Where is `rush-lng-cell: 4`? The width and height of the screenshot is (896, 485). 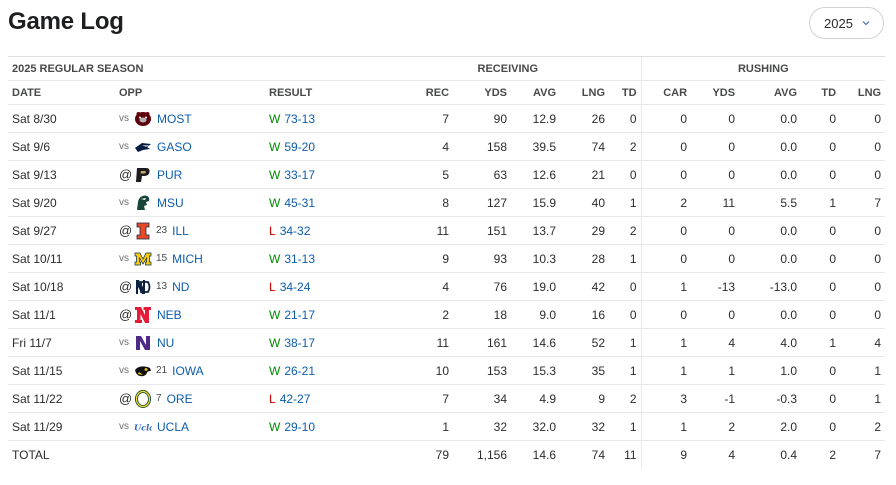
rush-lng-cell: 4 is located at coordinates (863, 342).